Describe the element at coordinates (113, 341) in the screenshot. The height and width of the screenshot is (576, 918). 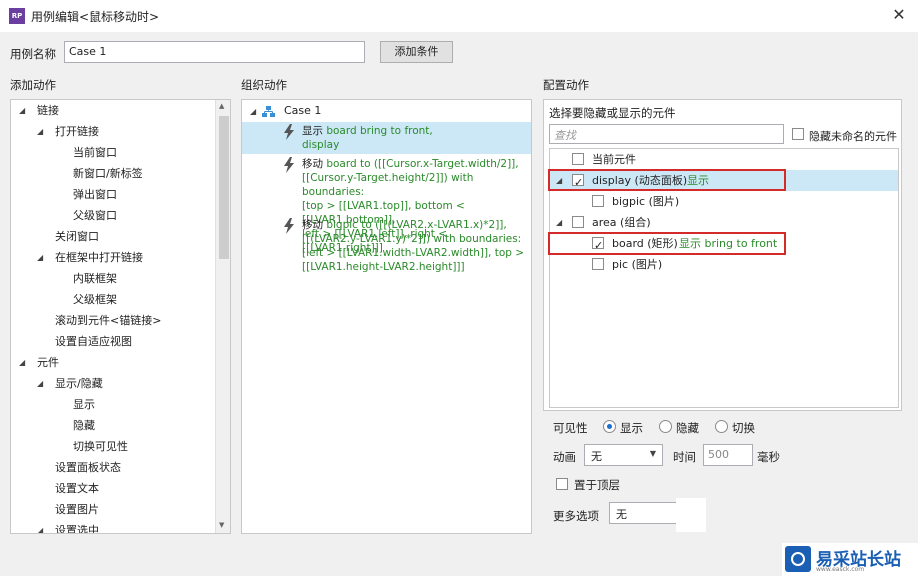
I see `action-tree-item: 设置自适应视图` at that location.